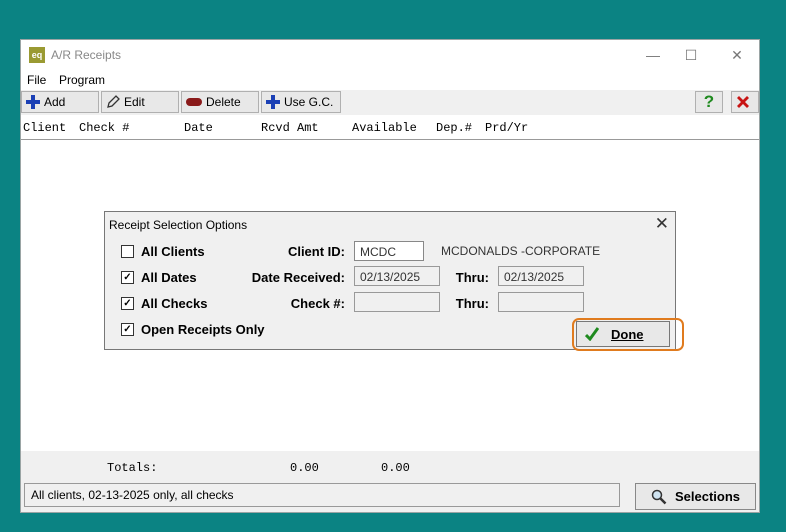 The height and width of the screenshot is (532, 786). What do you see at coordinates (290, 128) in the screenshot?
I see `col-rcvd-amt: Rcvd Amt` at bounding box center [290, 128].